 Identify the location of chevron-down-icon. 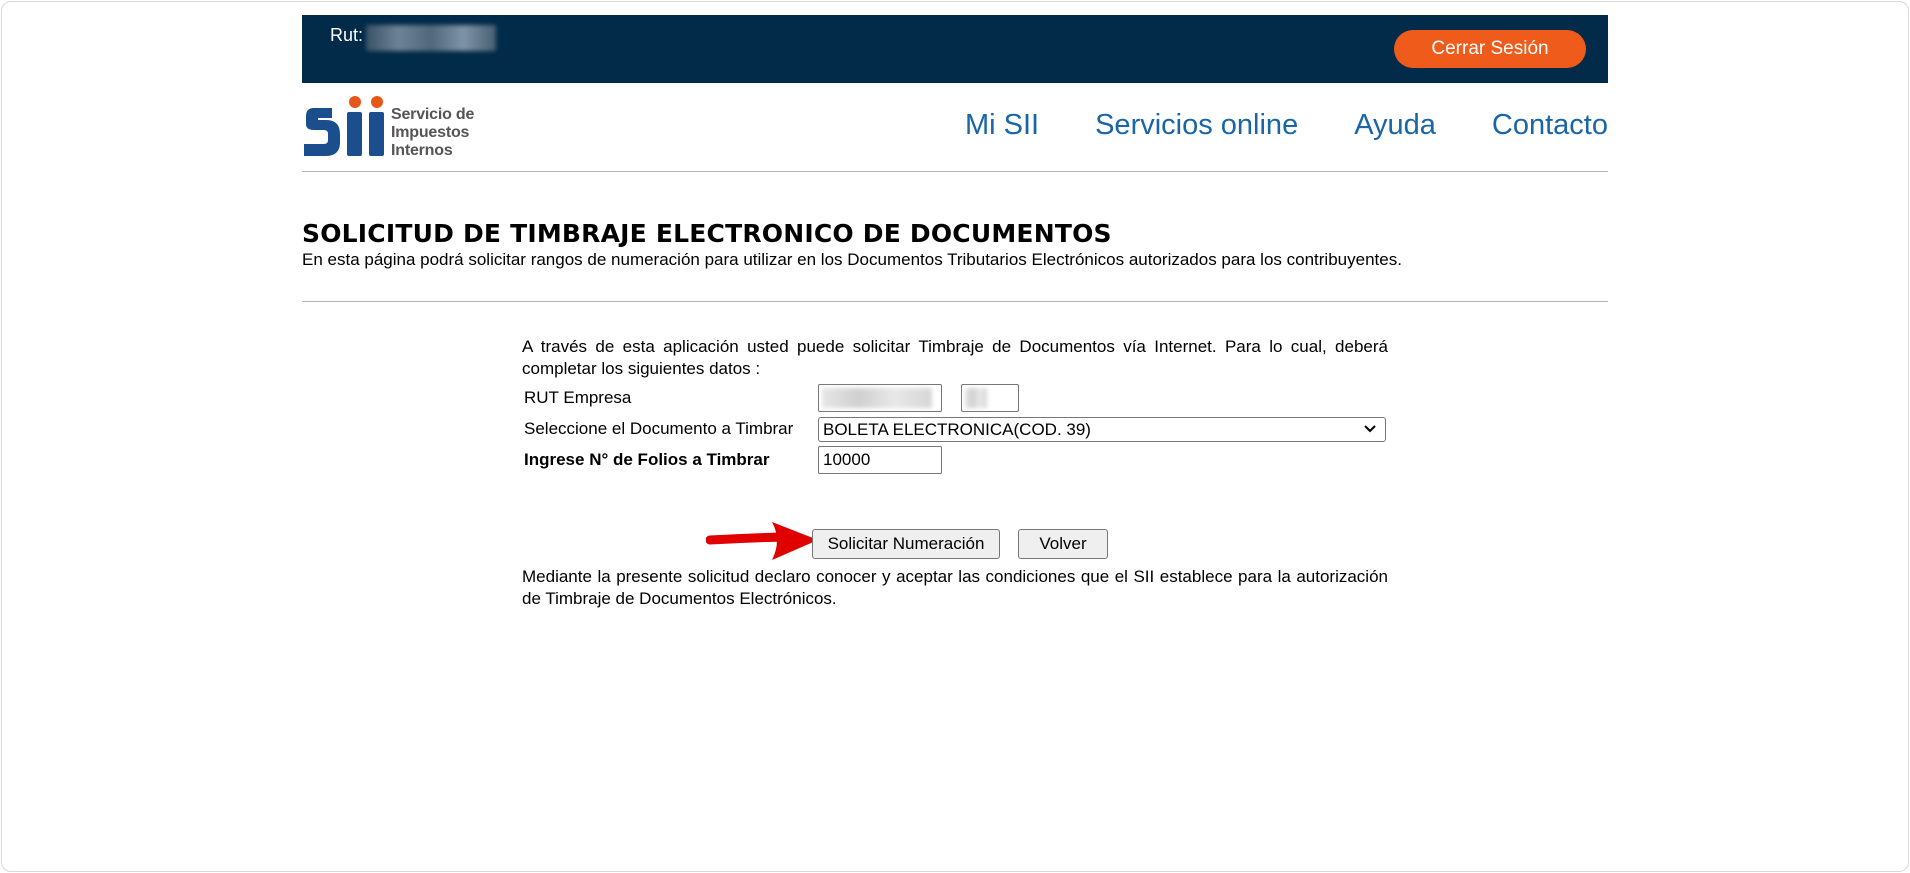
(1370, 432).